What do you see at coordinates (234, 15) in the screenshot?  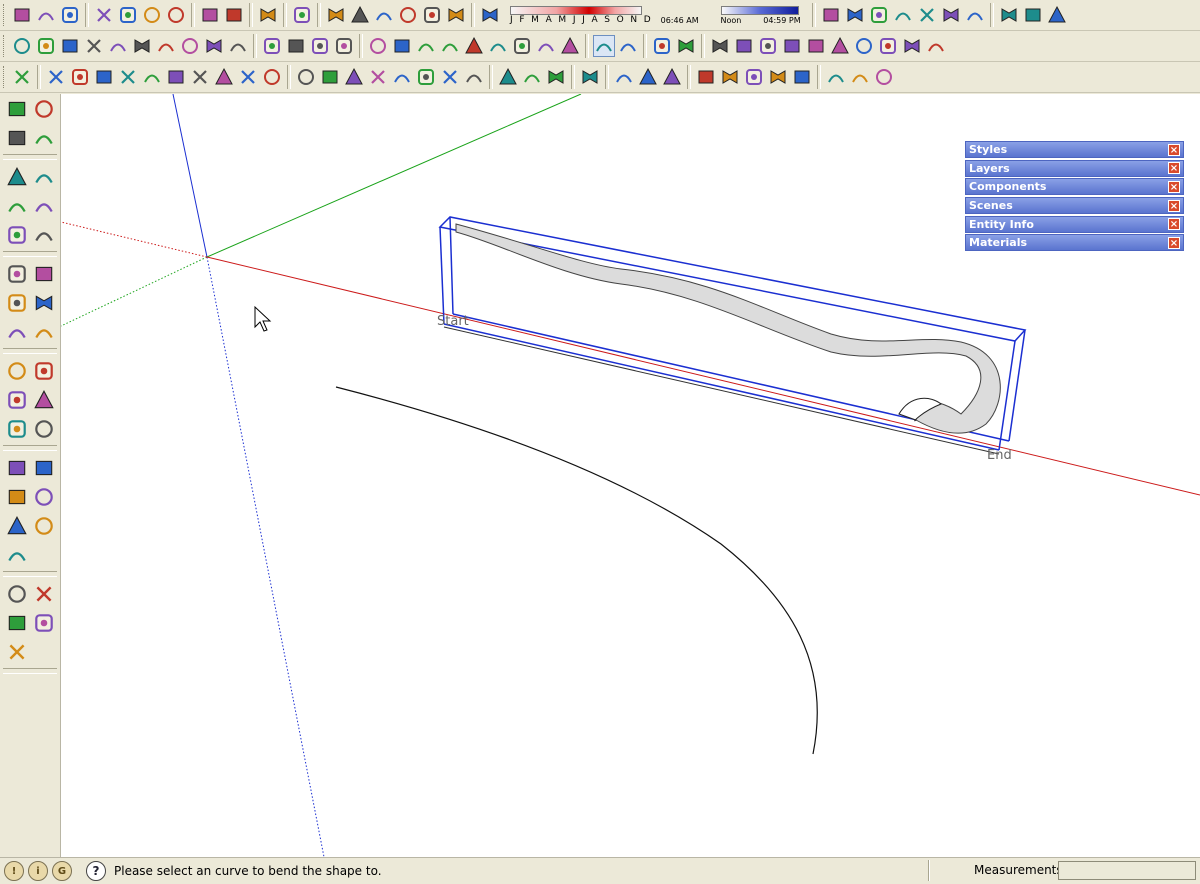 I see `redo-button` at bounding box center [234, 15].